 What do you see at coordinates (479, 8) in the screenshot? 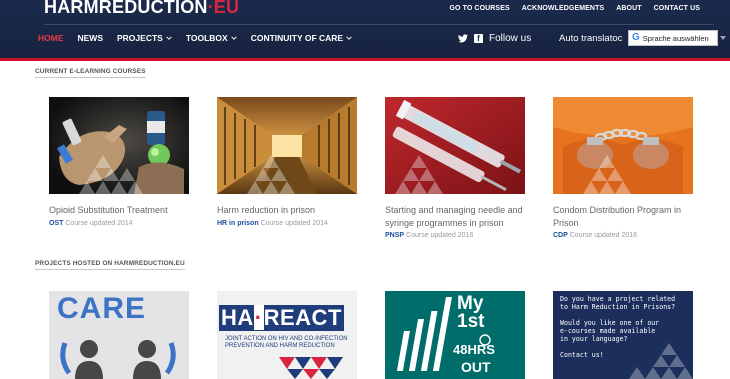
I see `top-link-go-to-courses: GO TO COURSES` at bounding box center [479, 8].